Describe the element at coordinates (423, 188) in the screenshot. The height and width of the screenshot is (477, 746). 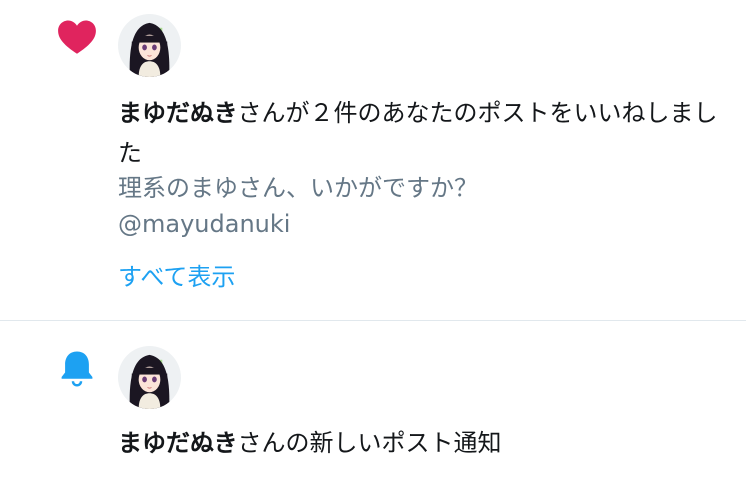
I see `post-preview: 理系のまゆさん、いかがですか？` at that location.